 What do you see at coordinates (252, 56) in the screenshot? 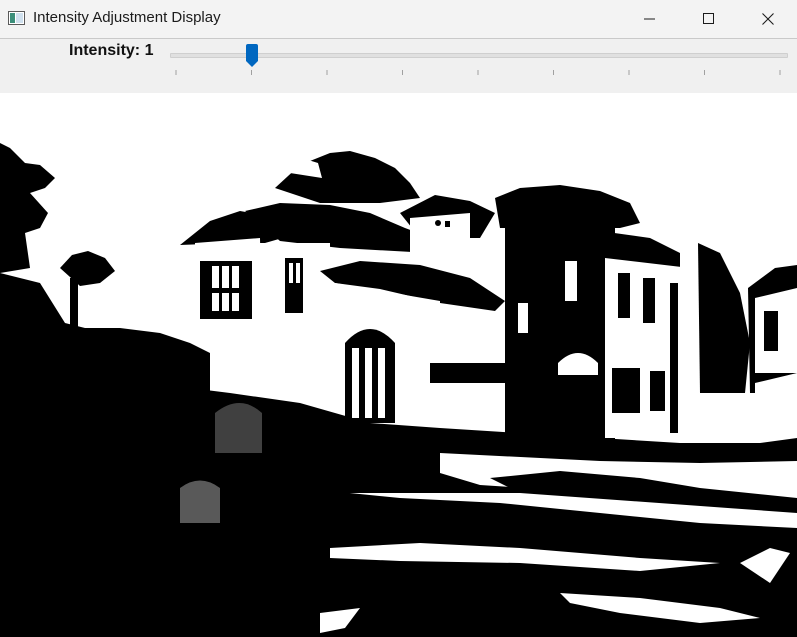
I see `slider-thumb` at bounding box center [252, 56].